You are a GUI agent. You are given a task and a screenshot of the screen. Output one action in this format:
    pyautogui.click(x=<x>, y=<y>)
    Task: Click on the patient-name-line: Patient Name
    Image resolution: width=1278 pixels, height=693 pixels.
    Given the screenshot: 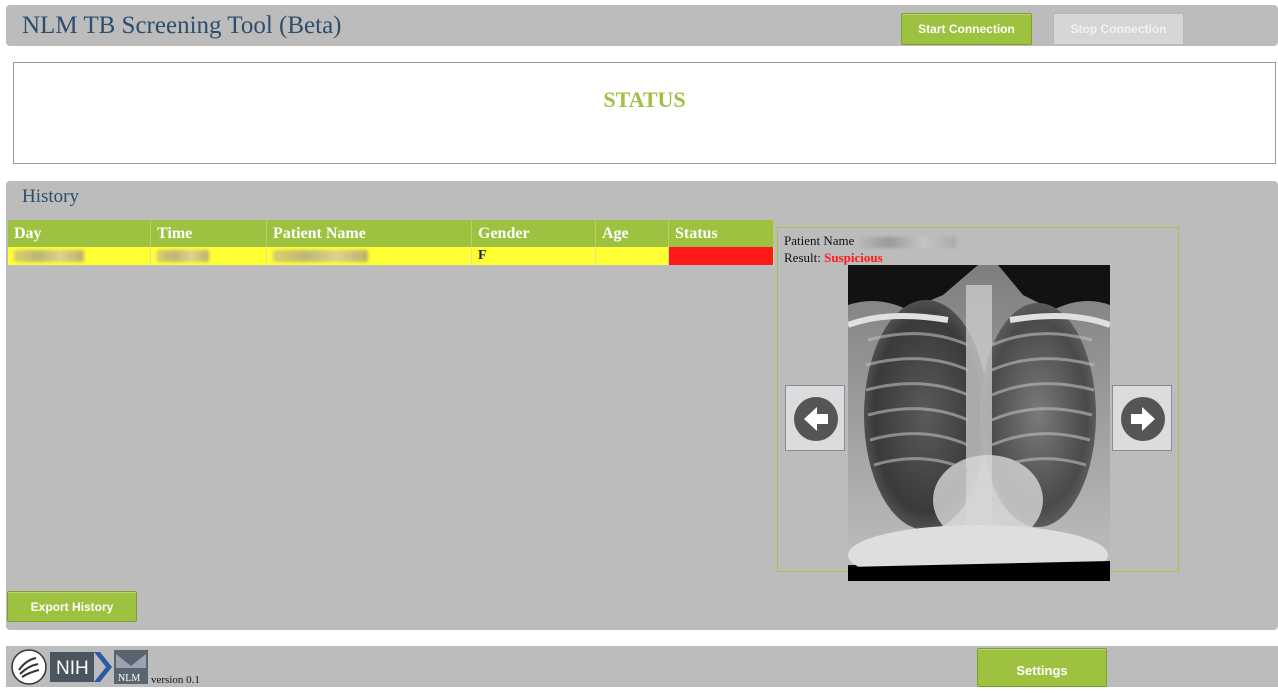 What is the action you would take?
    pyautogui.click(x=870, y=241)
    